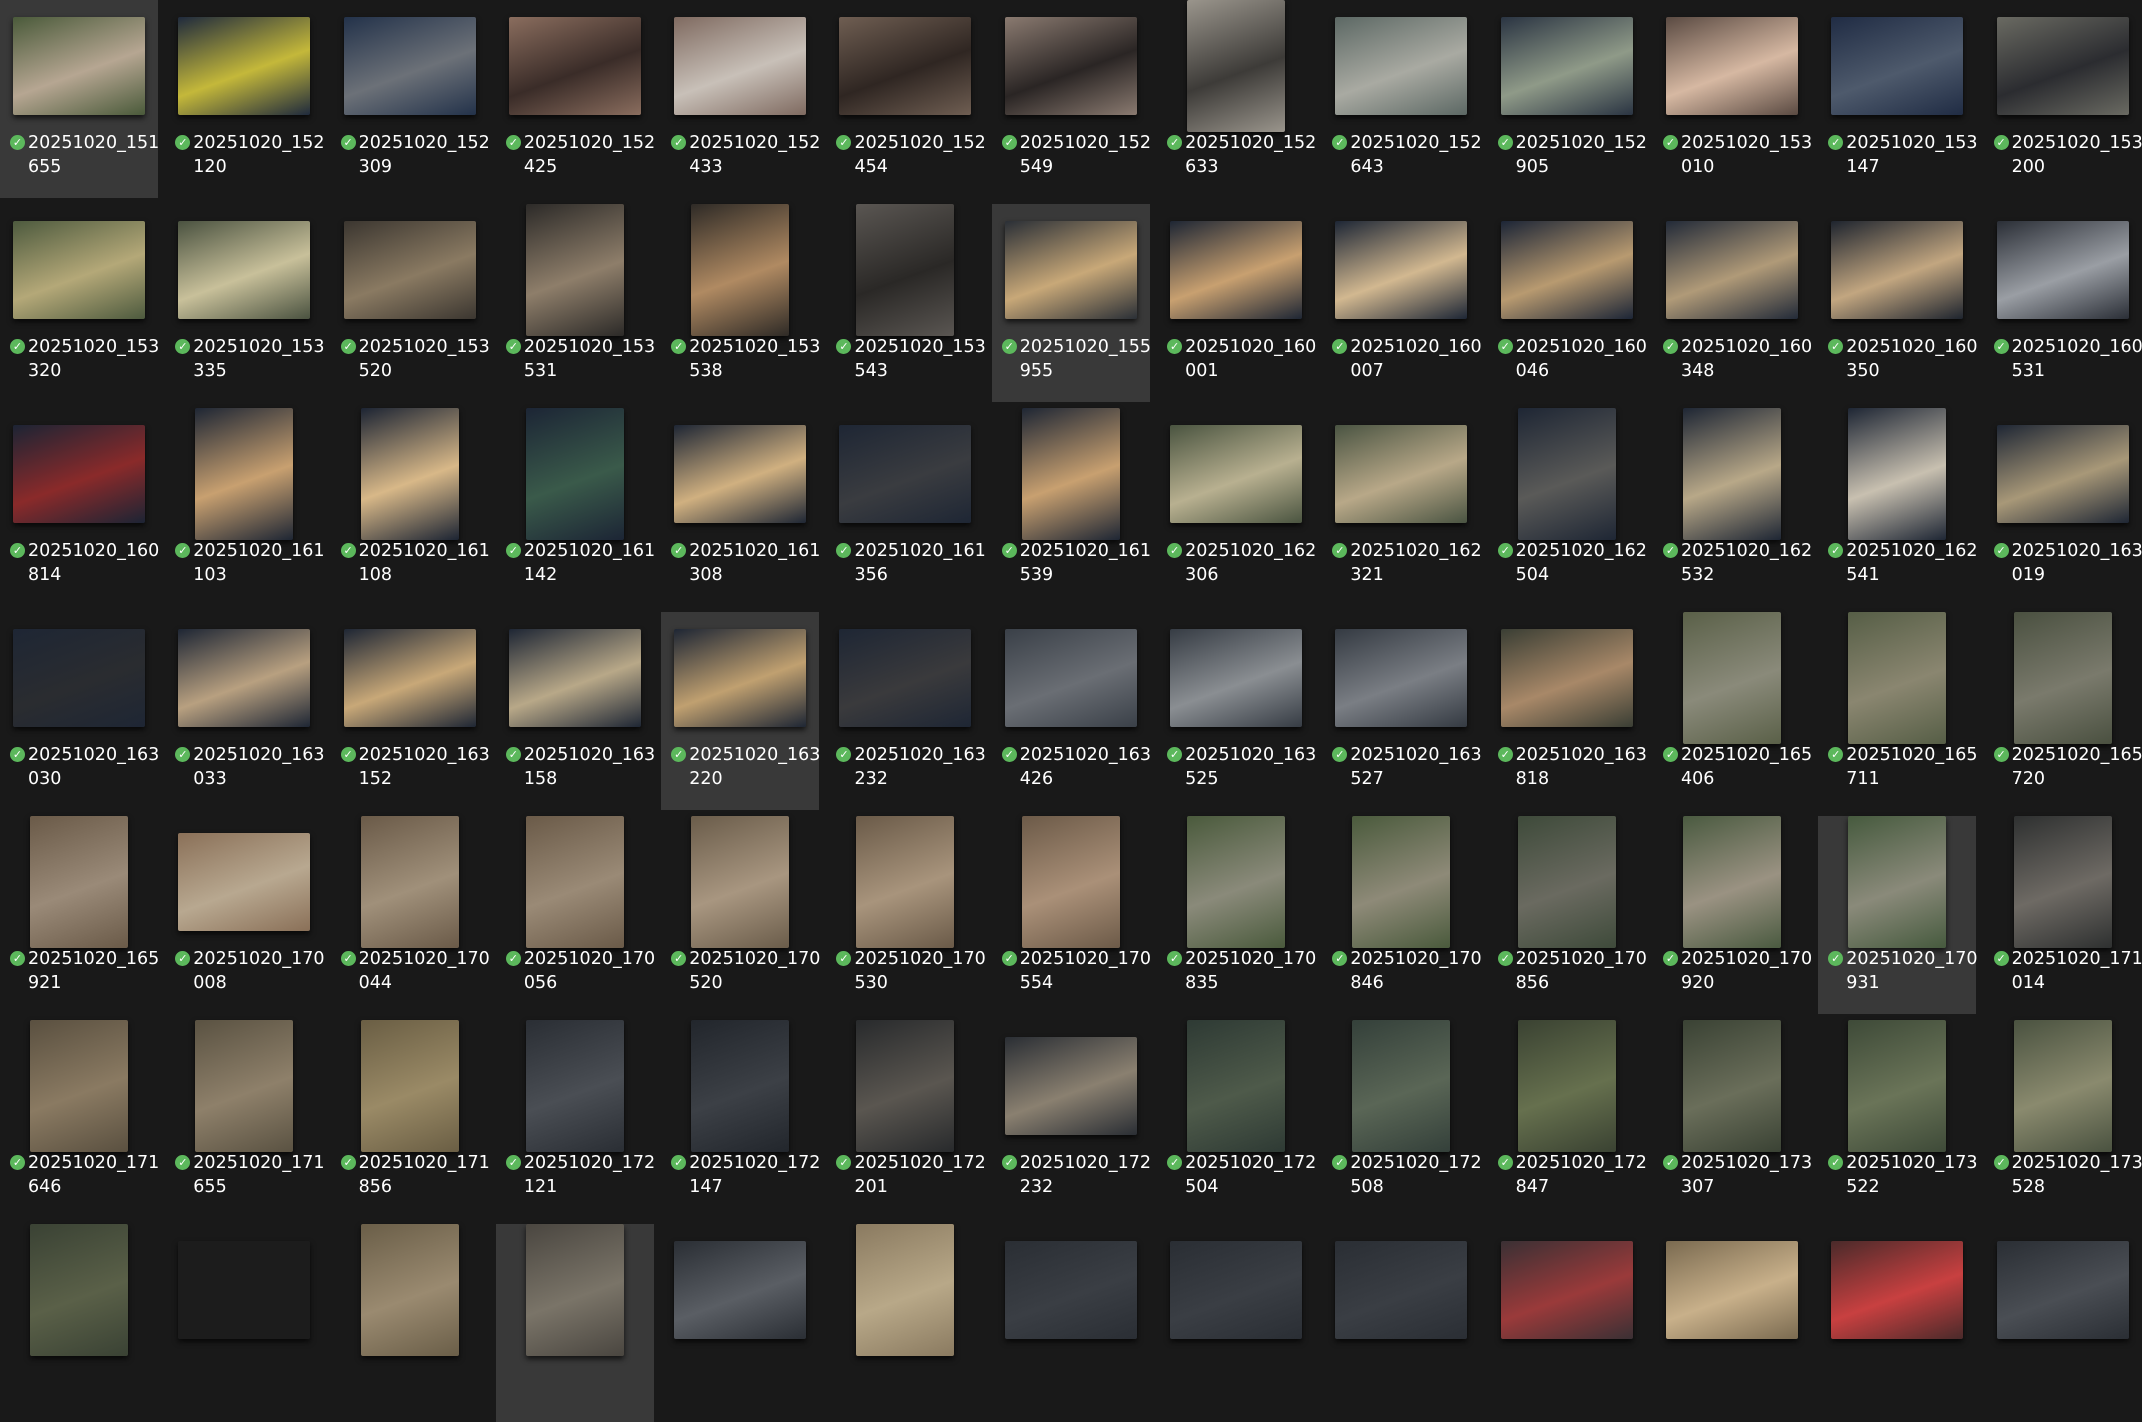  Describe the element at coordinates (1071, 711) in the screenshot. I see `file-item: ✓ 20251020_163 426` at that location.